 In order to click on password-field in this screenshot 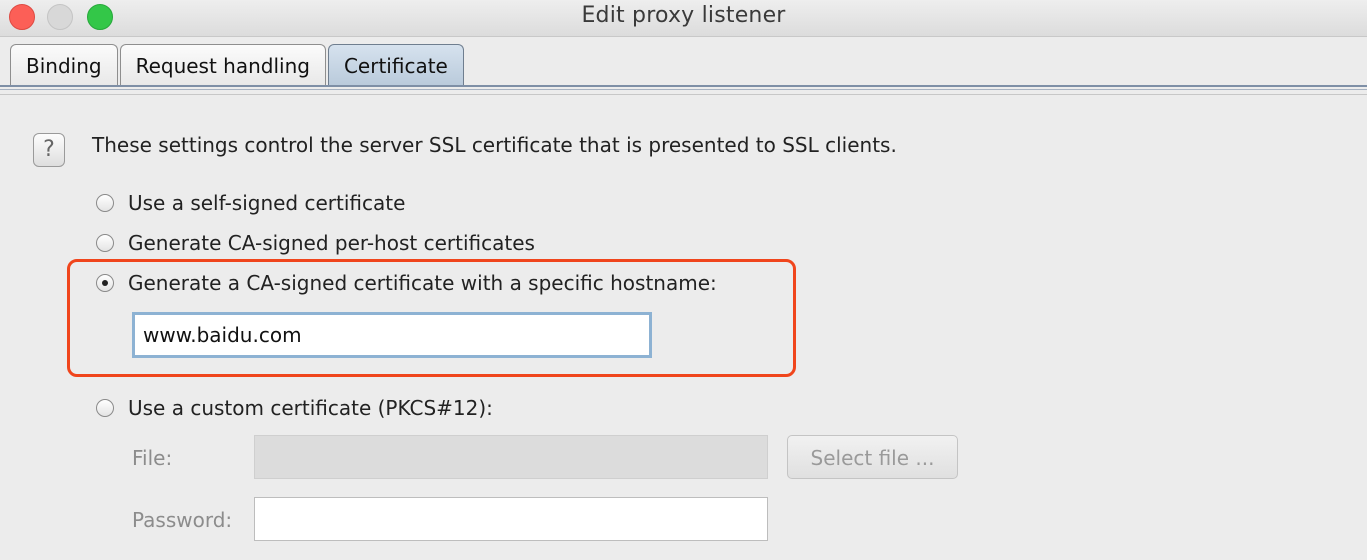, I will do `click(511, 519)`.